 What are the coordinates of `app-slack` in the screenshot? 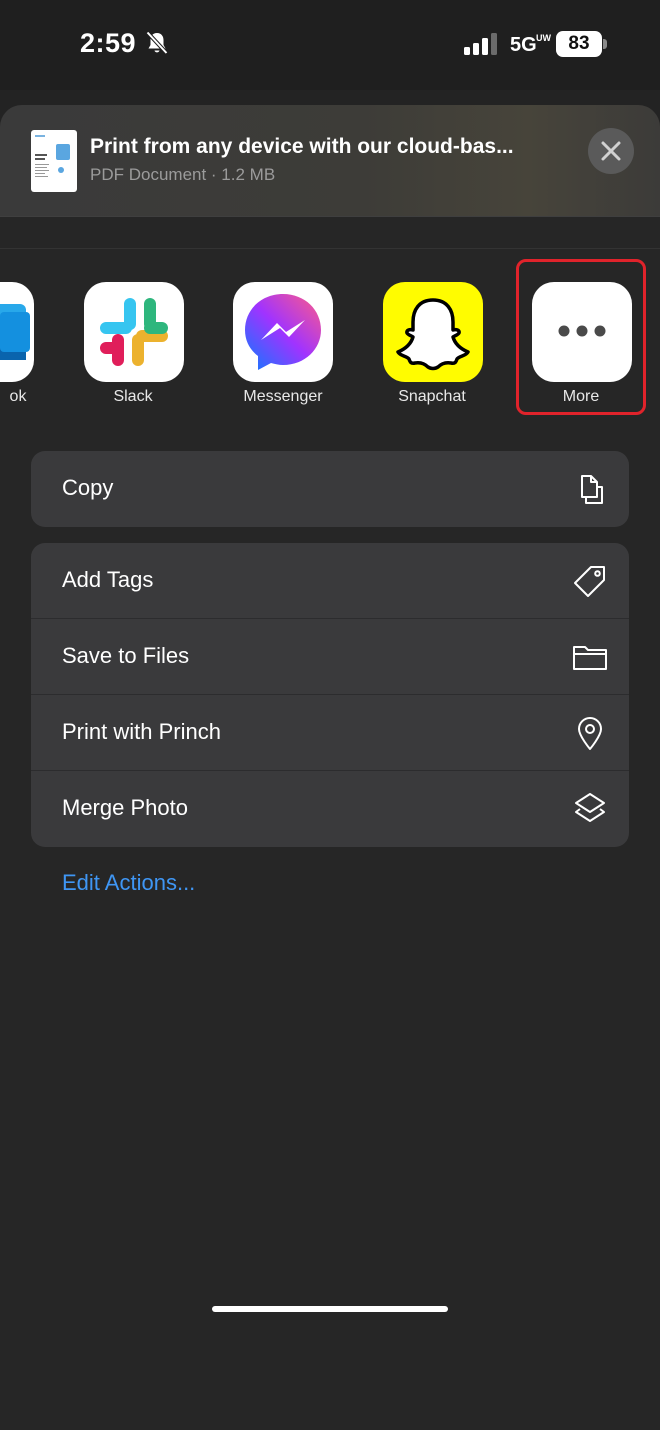 It's located at (134, 332).